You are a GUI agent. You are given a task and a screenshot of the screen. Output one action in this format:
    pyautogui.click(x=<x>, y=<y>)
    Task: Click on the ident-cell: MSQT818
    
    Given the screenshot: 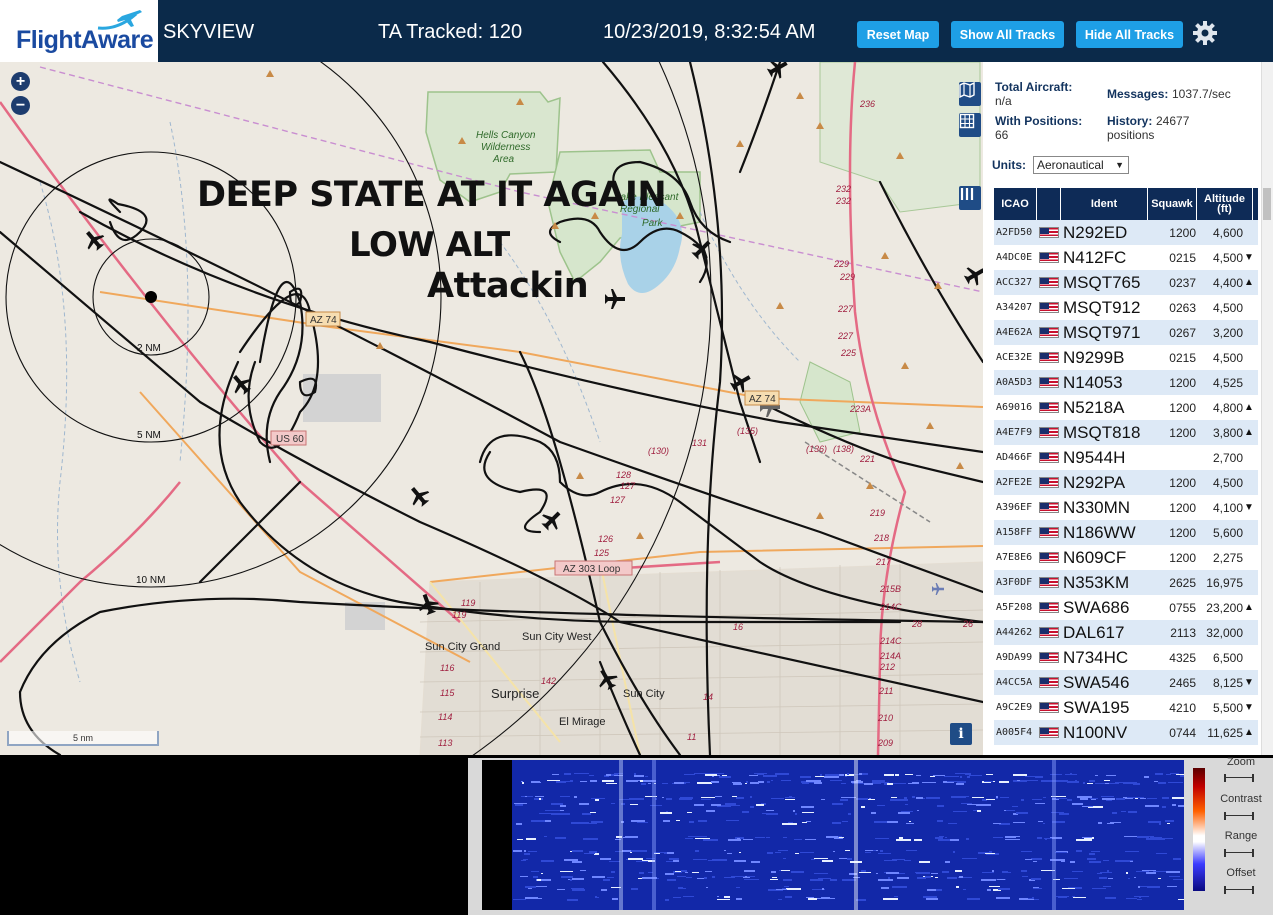 What is the action you would take?
    pyautogui.click(x=1102, y=432)
    